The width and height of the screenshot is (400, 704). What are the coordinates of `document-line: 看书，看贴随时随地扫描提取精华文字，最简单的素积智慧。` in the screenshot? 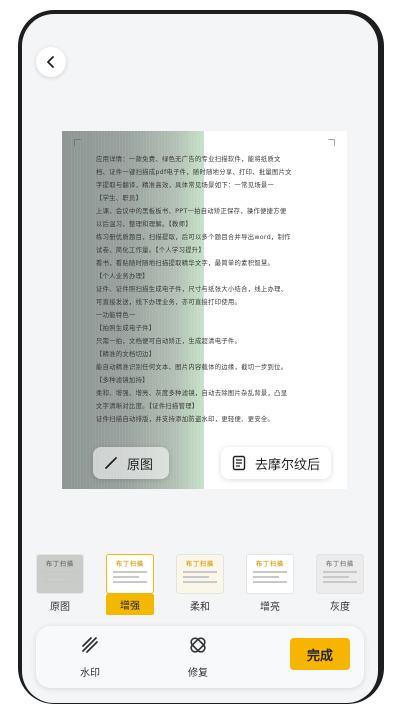 It's located at (185, 263).